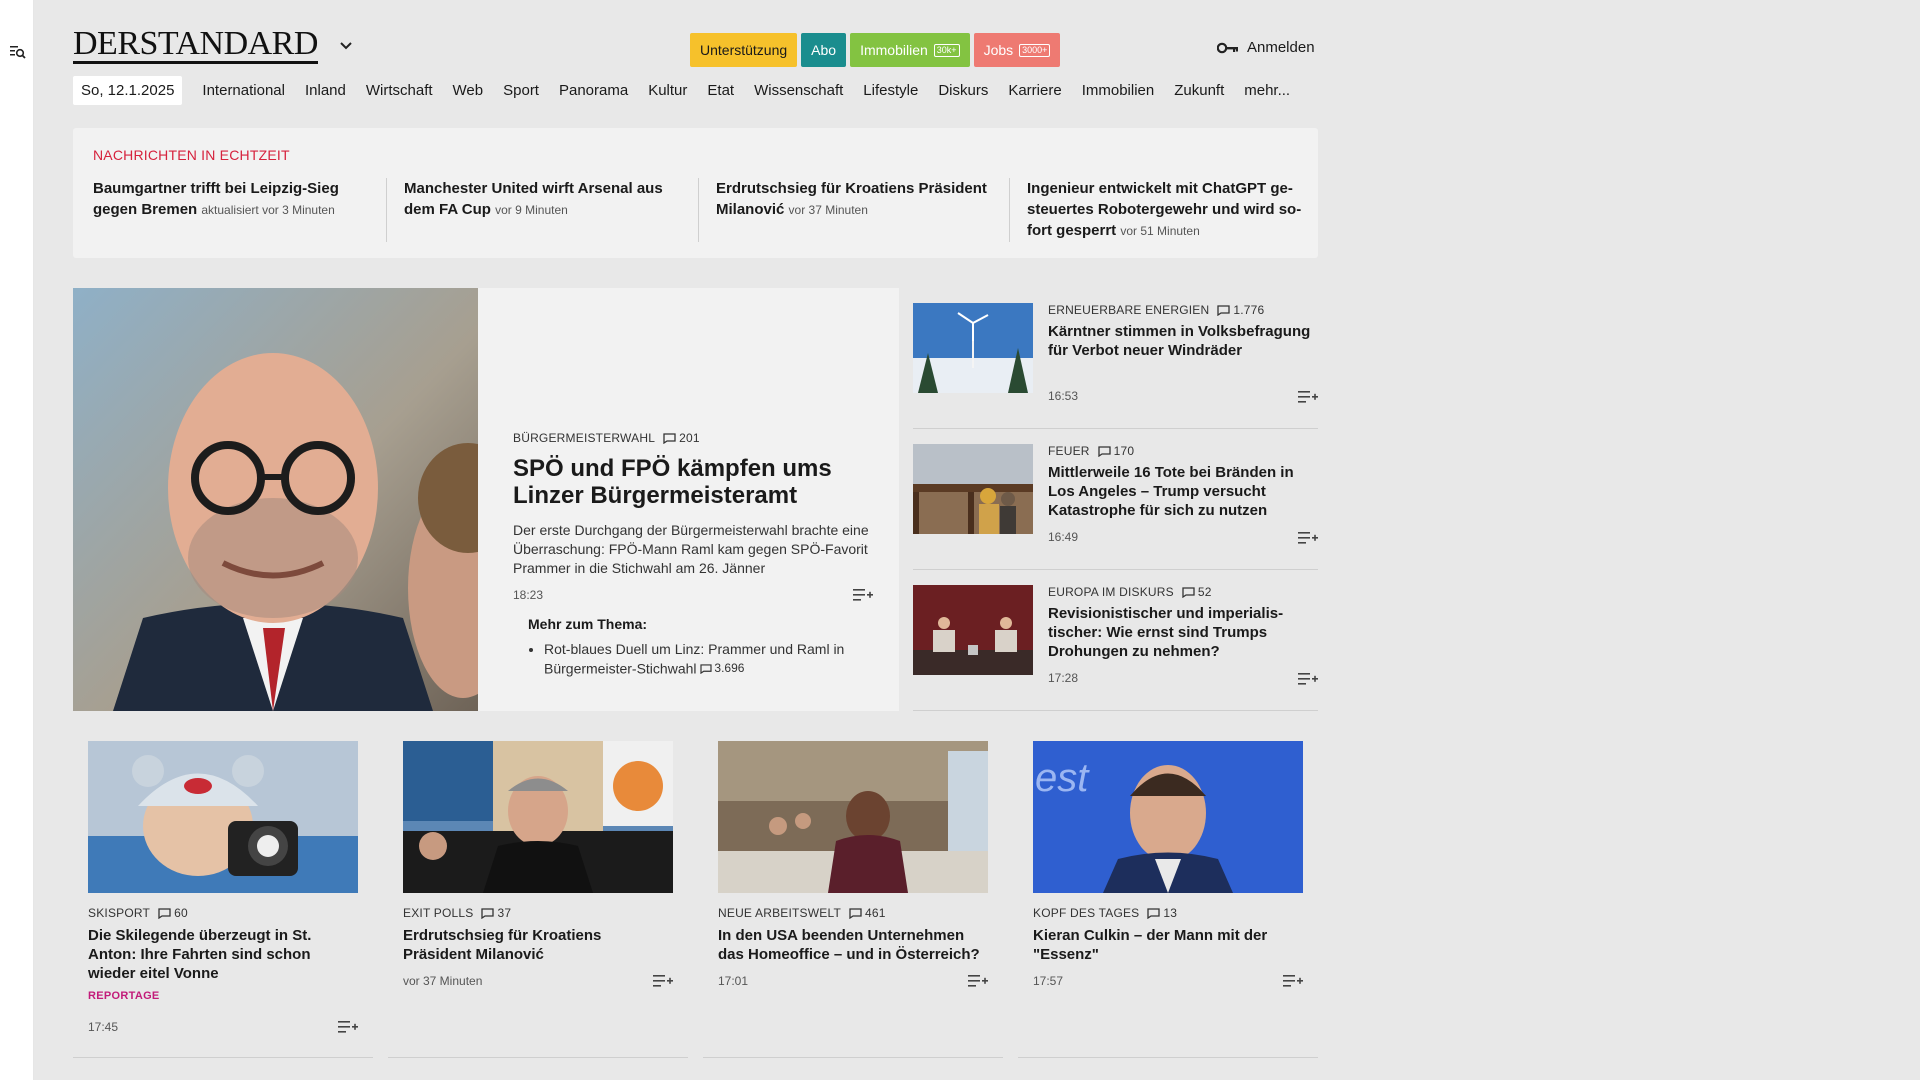 The image size is (1920, 1080). I want to click on nav-lifestyle: Lifestyle, so click(890, 90).